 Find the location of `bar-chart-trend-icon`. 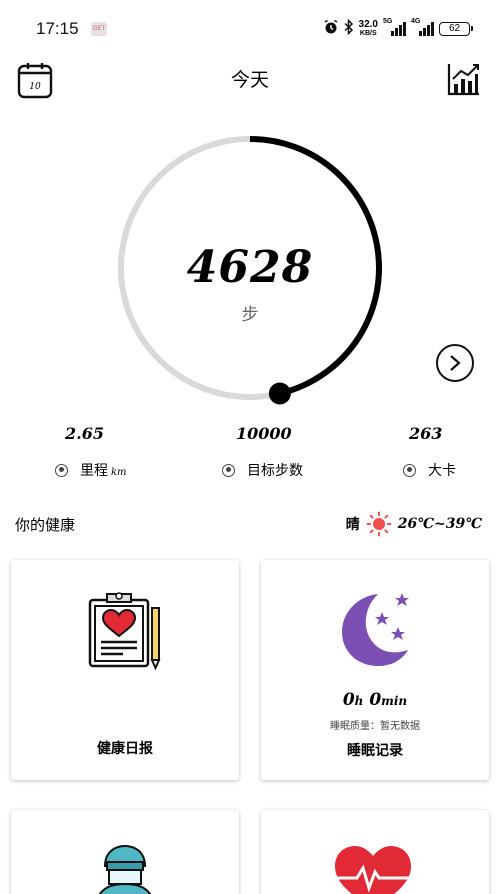

bar-chart-trend-icon is located at coordinates (463, 80).